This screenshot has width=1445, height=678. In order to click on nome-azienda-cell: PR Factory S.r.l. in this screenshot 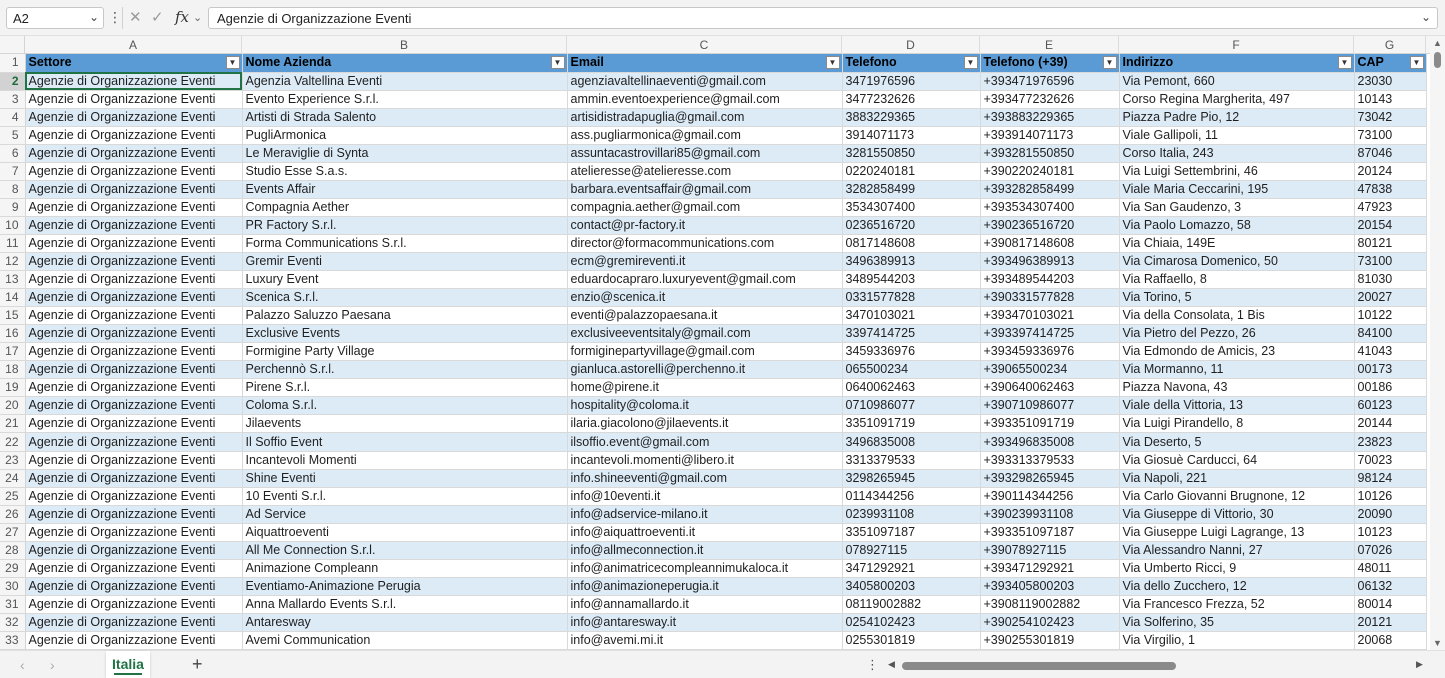, I will do `click(405, 225)`.